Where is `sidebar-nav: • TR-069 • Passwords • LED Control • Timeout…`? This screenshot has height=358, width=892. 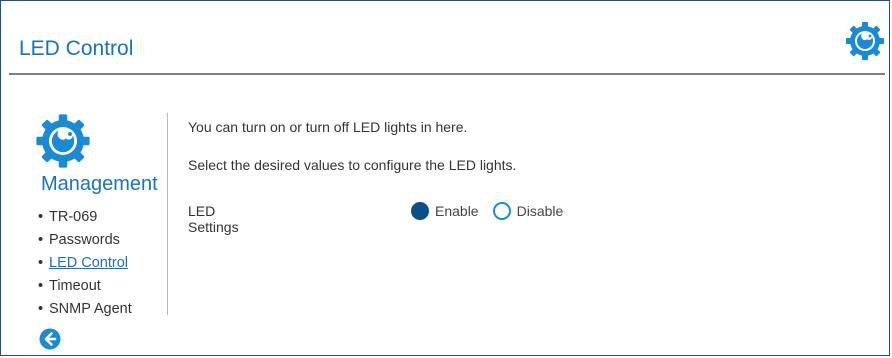 sidebar-nav: • TR-069 • Passwords • LED Control • Timeout… is located at coordinates (85, 263).